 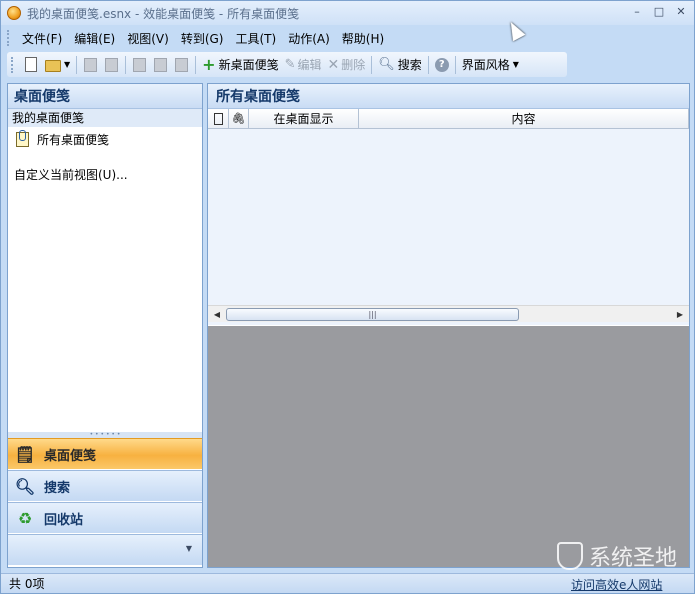 I want to click on toolbar: ▼ + 新桌面便笺 ✎ 编辑 ✕ 删除 🔍︎ 搜索 ? 界面风格 ▼, so click(x=287, y=64).